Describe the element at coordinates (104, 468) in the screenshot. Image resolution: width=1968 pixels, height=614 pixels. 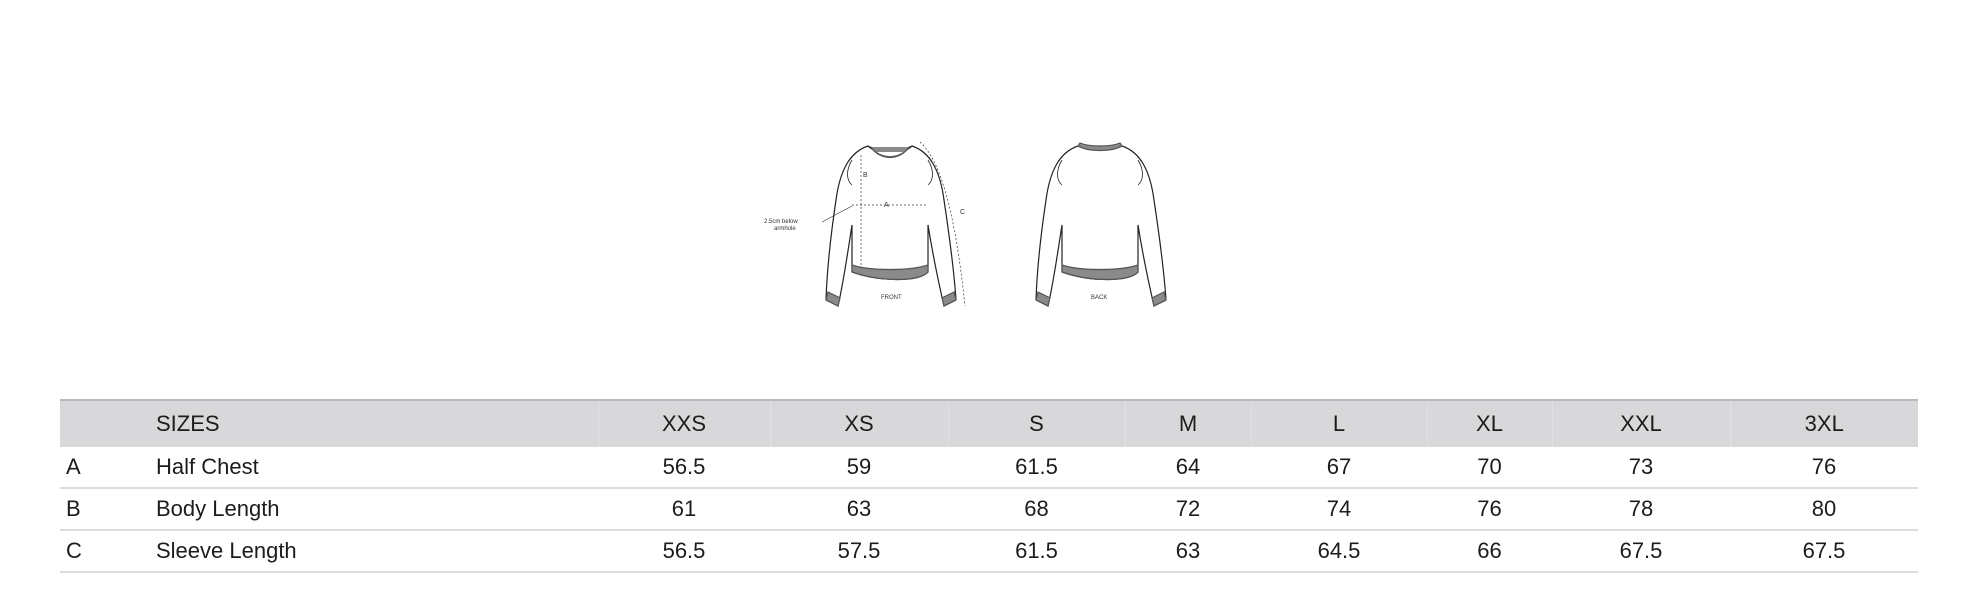
I see `row-code: A` at that location.